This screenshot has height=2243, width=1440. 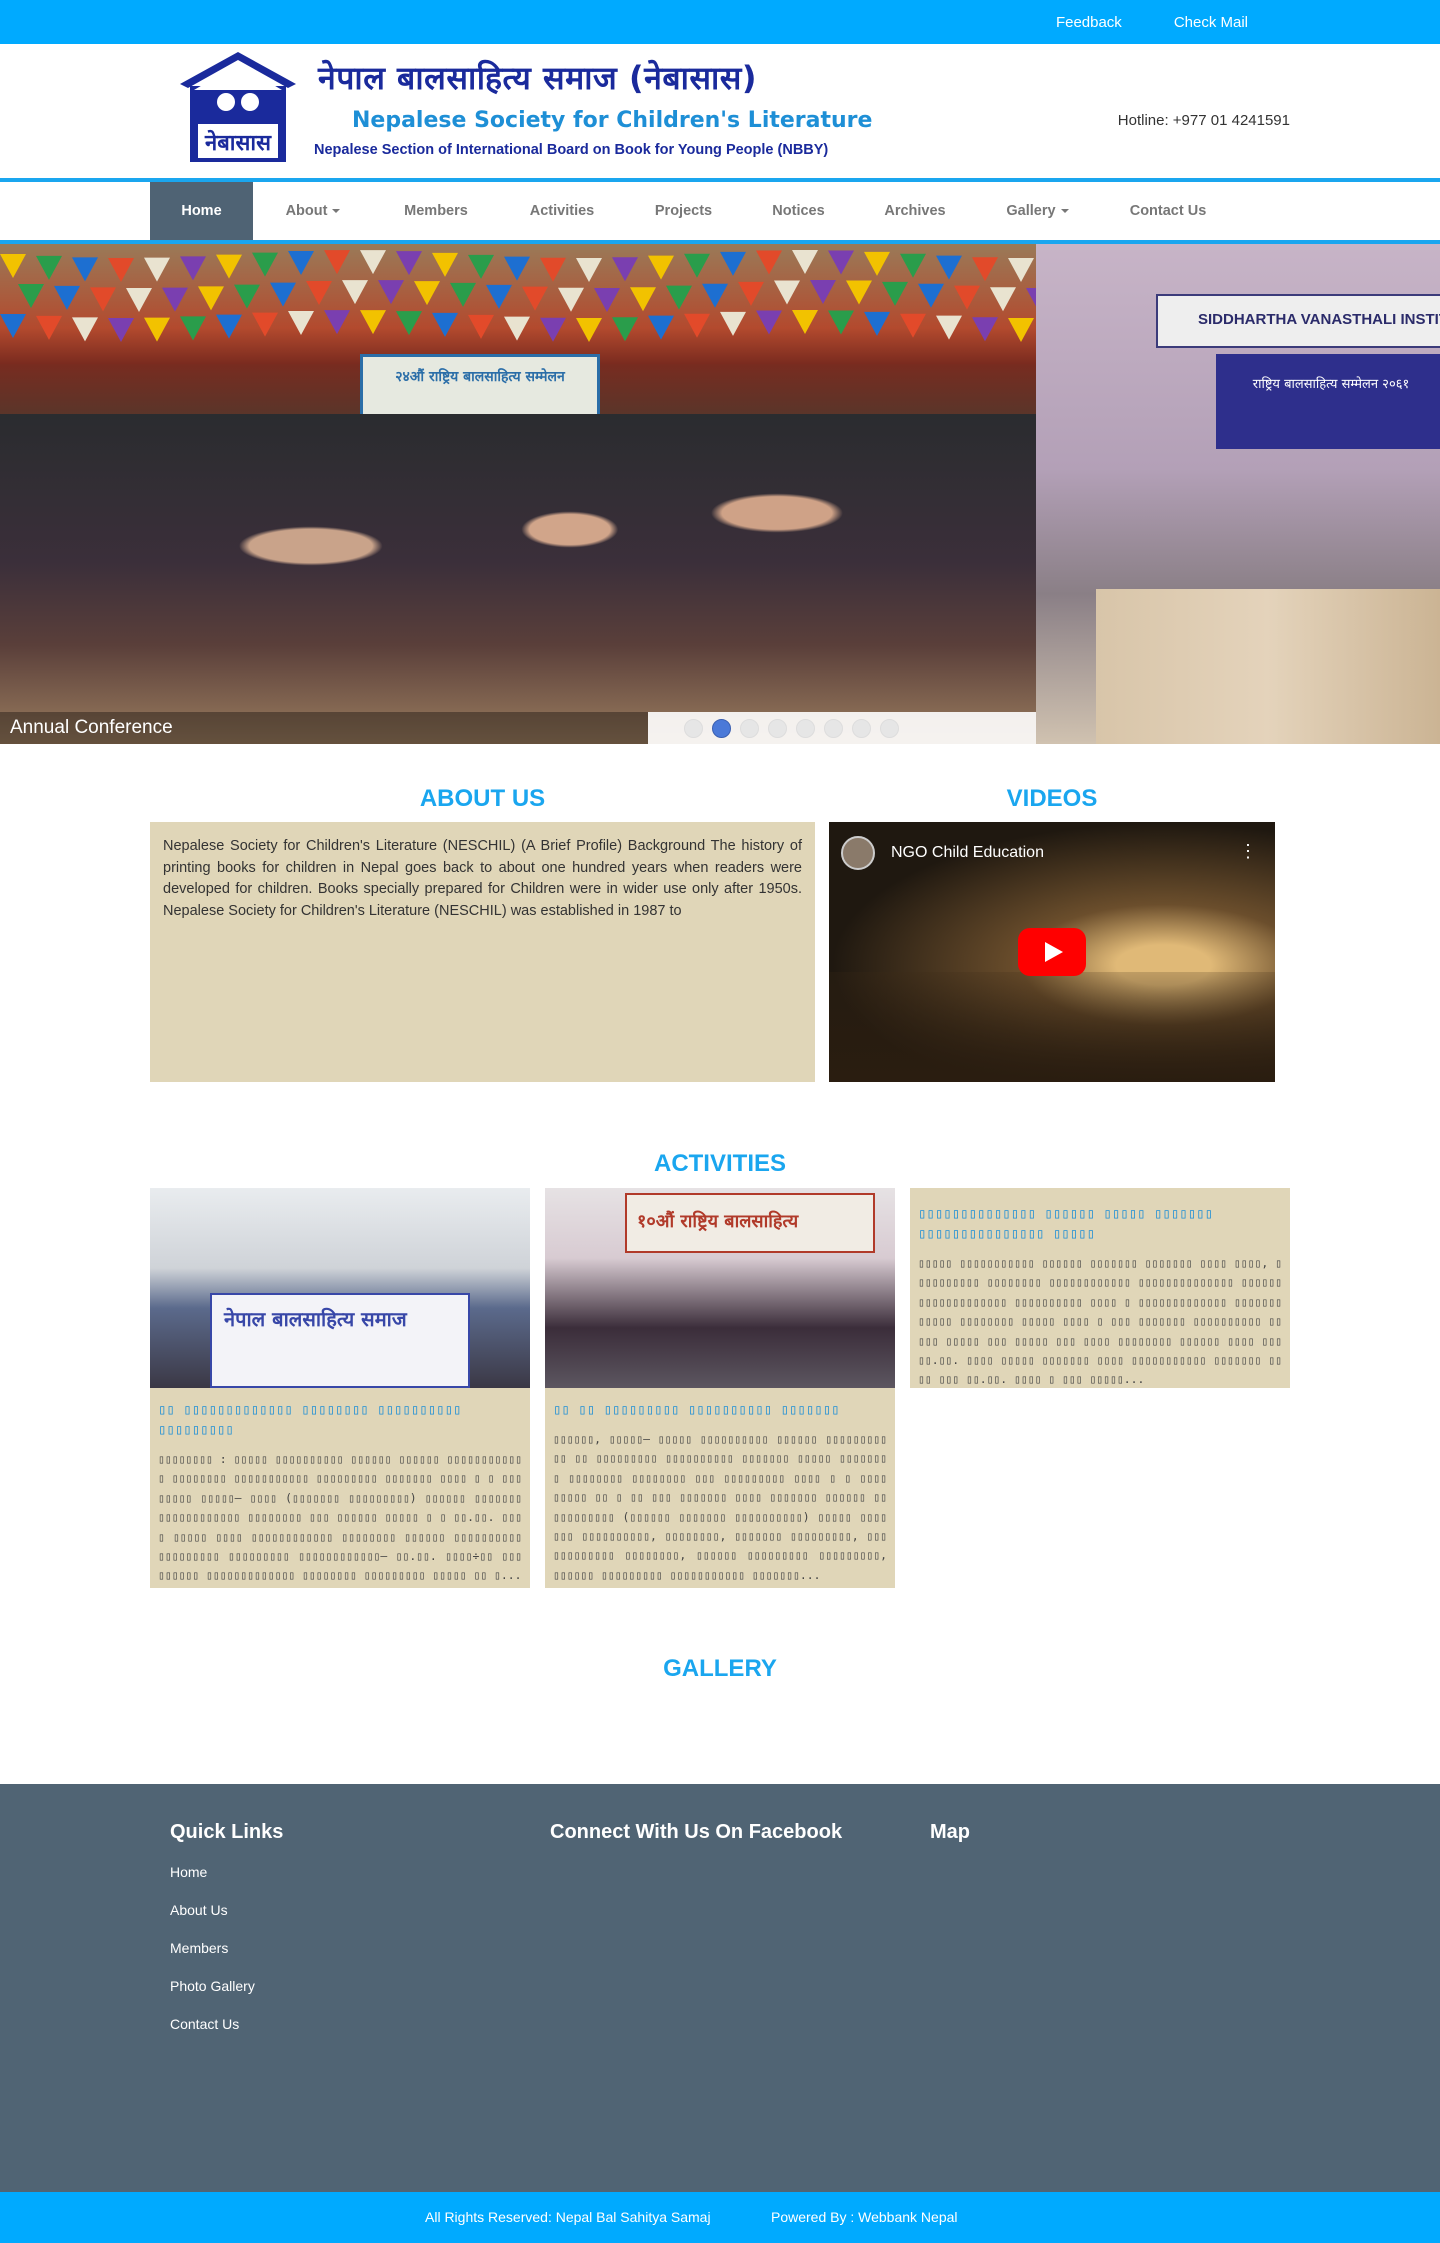 I want to click on group-photo, so click(x=518, y=579).